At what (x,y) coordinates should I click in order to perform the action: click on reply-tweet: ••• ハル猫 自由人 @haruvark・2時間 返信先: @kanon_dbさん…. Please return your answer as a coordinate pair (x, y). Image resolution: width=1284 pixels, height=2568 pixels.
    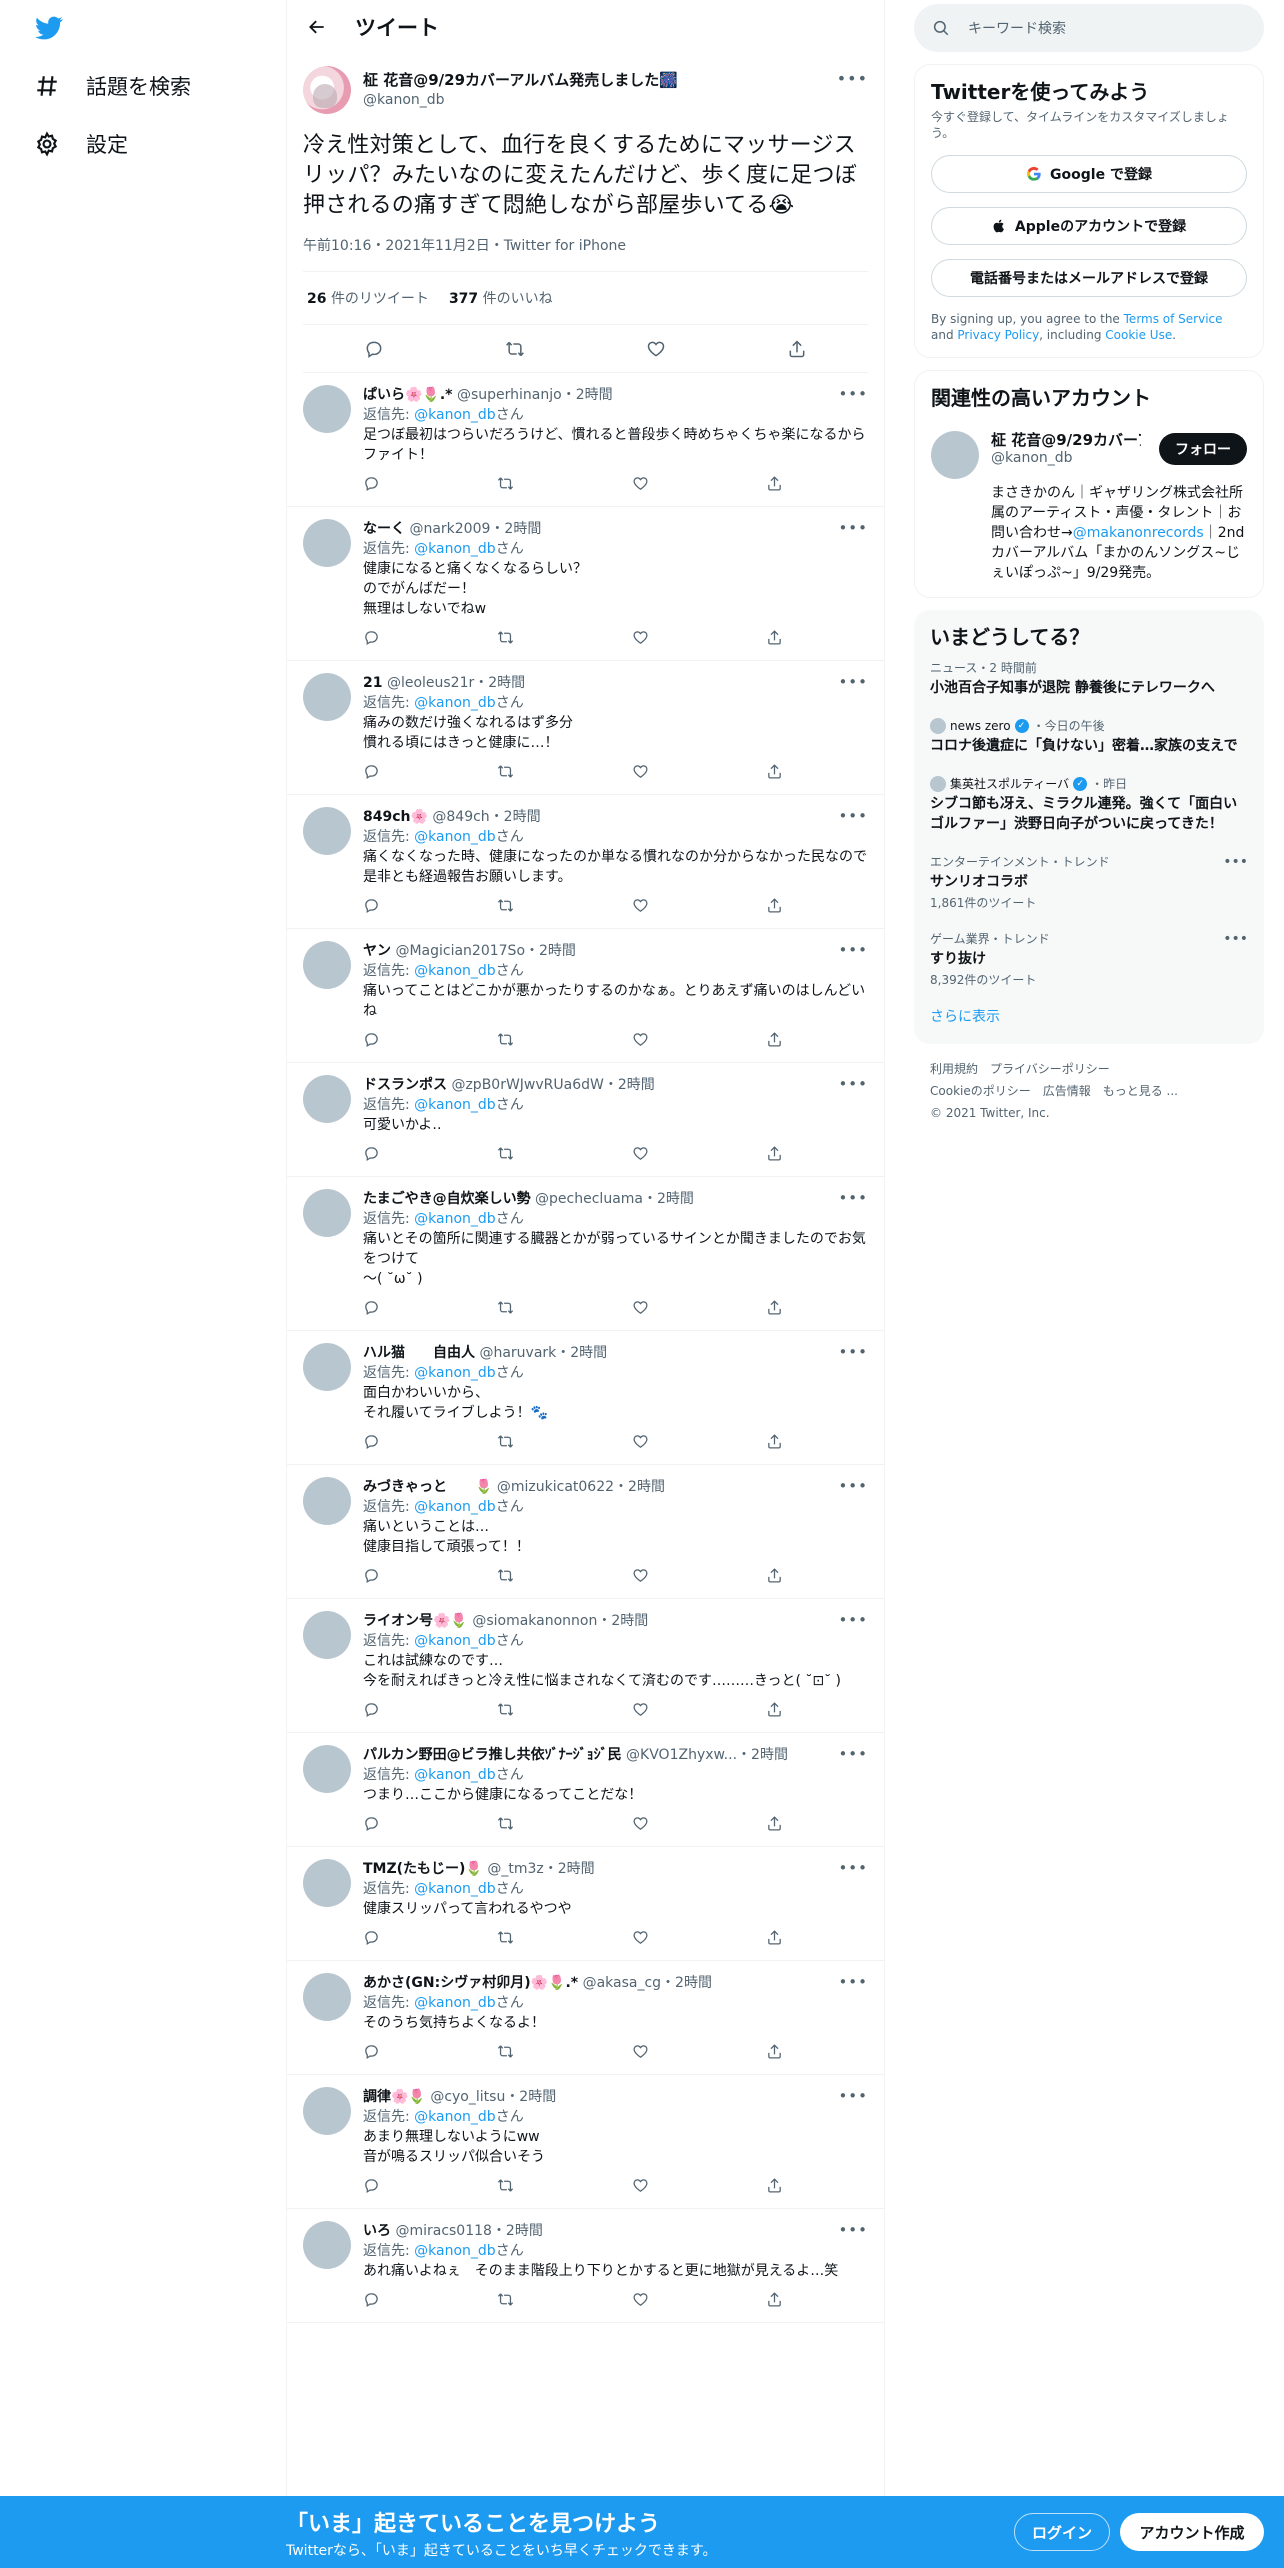
    Looking at the image, I should click on (585, 1398).